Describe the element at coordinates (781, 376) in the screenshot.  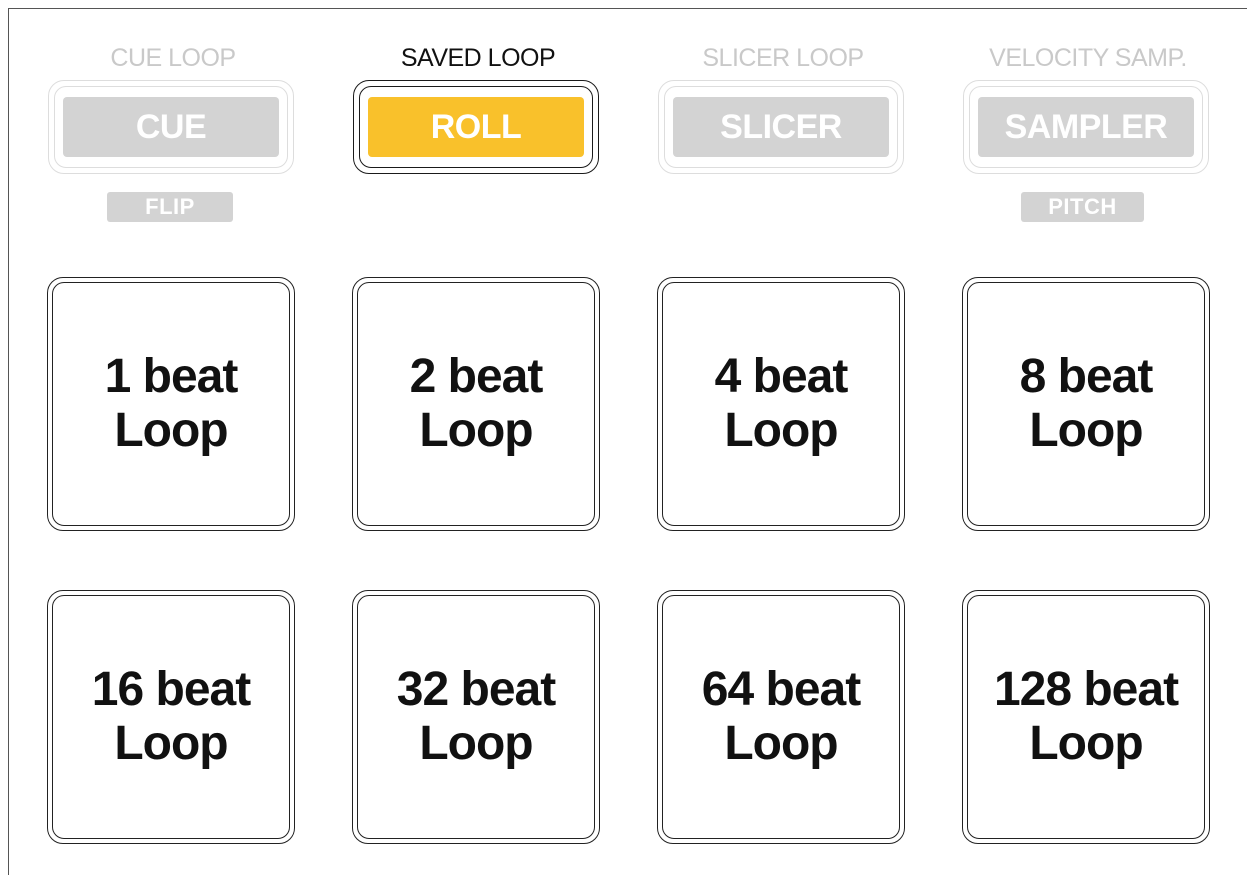
I see `pad-3-line1: 4 beat` at that location.